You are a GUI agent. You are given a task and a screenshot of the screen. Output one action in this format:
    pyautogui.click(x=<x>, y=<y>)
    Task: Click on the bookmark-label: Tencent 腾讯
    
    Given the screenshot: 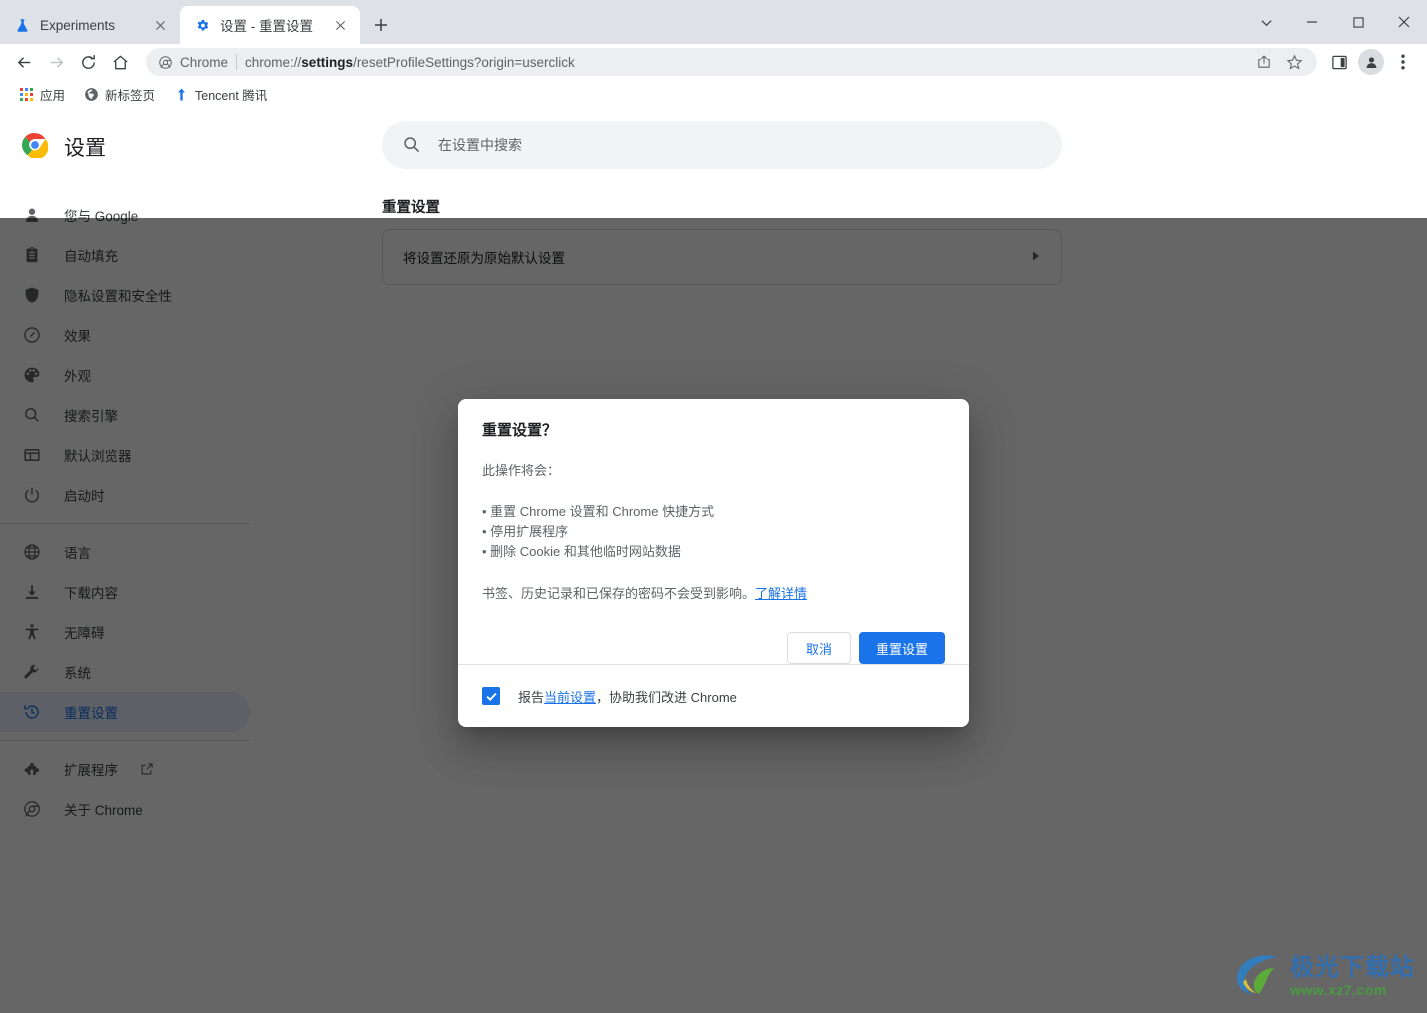 What is the action you would take?
    pyautogui.click(x=231, y=95)
    